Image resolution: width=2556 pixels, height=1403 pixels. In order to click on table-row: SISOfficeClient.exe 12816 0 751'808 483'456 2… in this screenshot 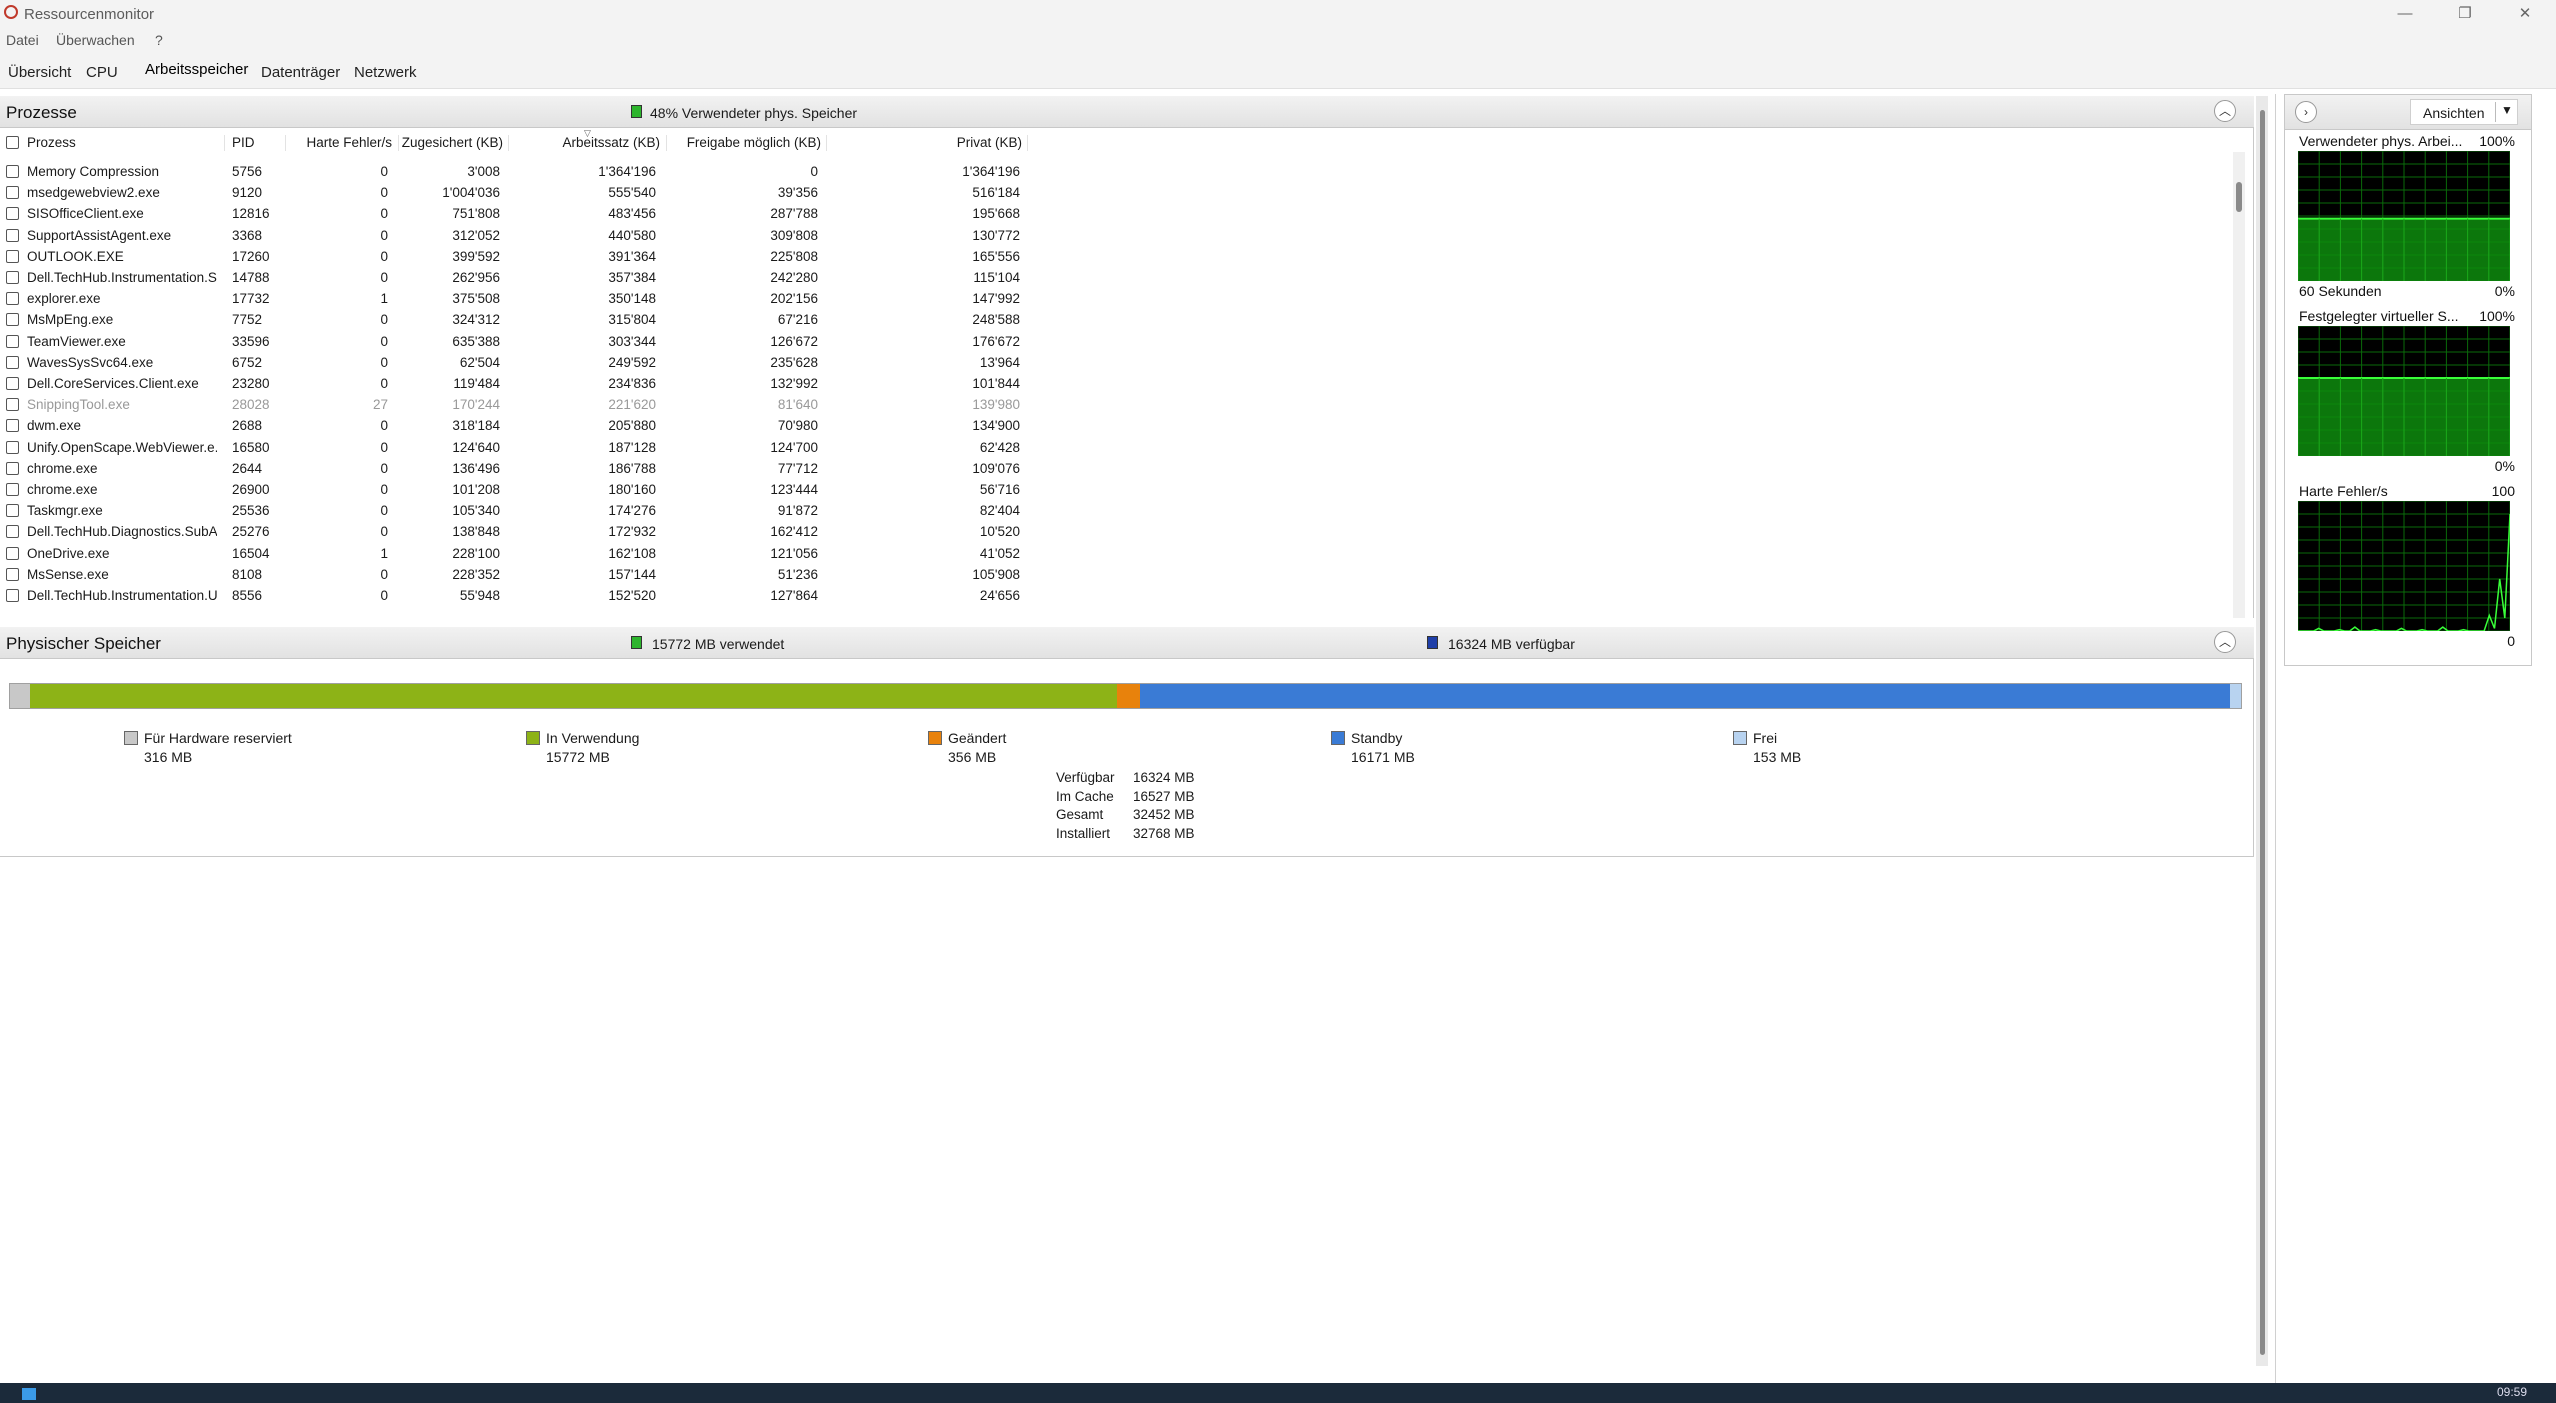, I will do `click(515, 213)`.